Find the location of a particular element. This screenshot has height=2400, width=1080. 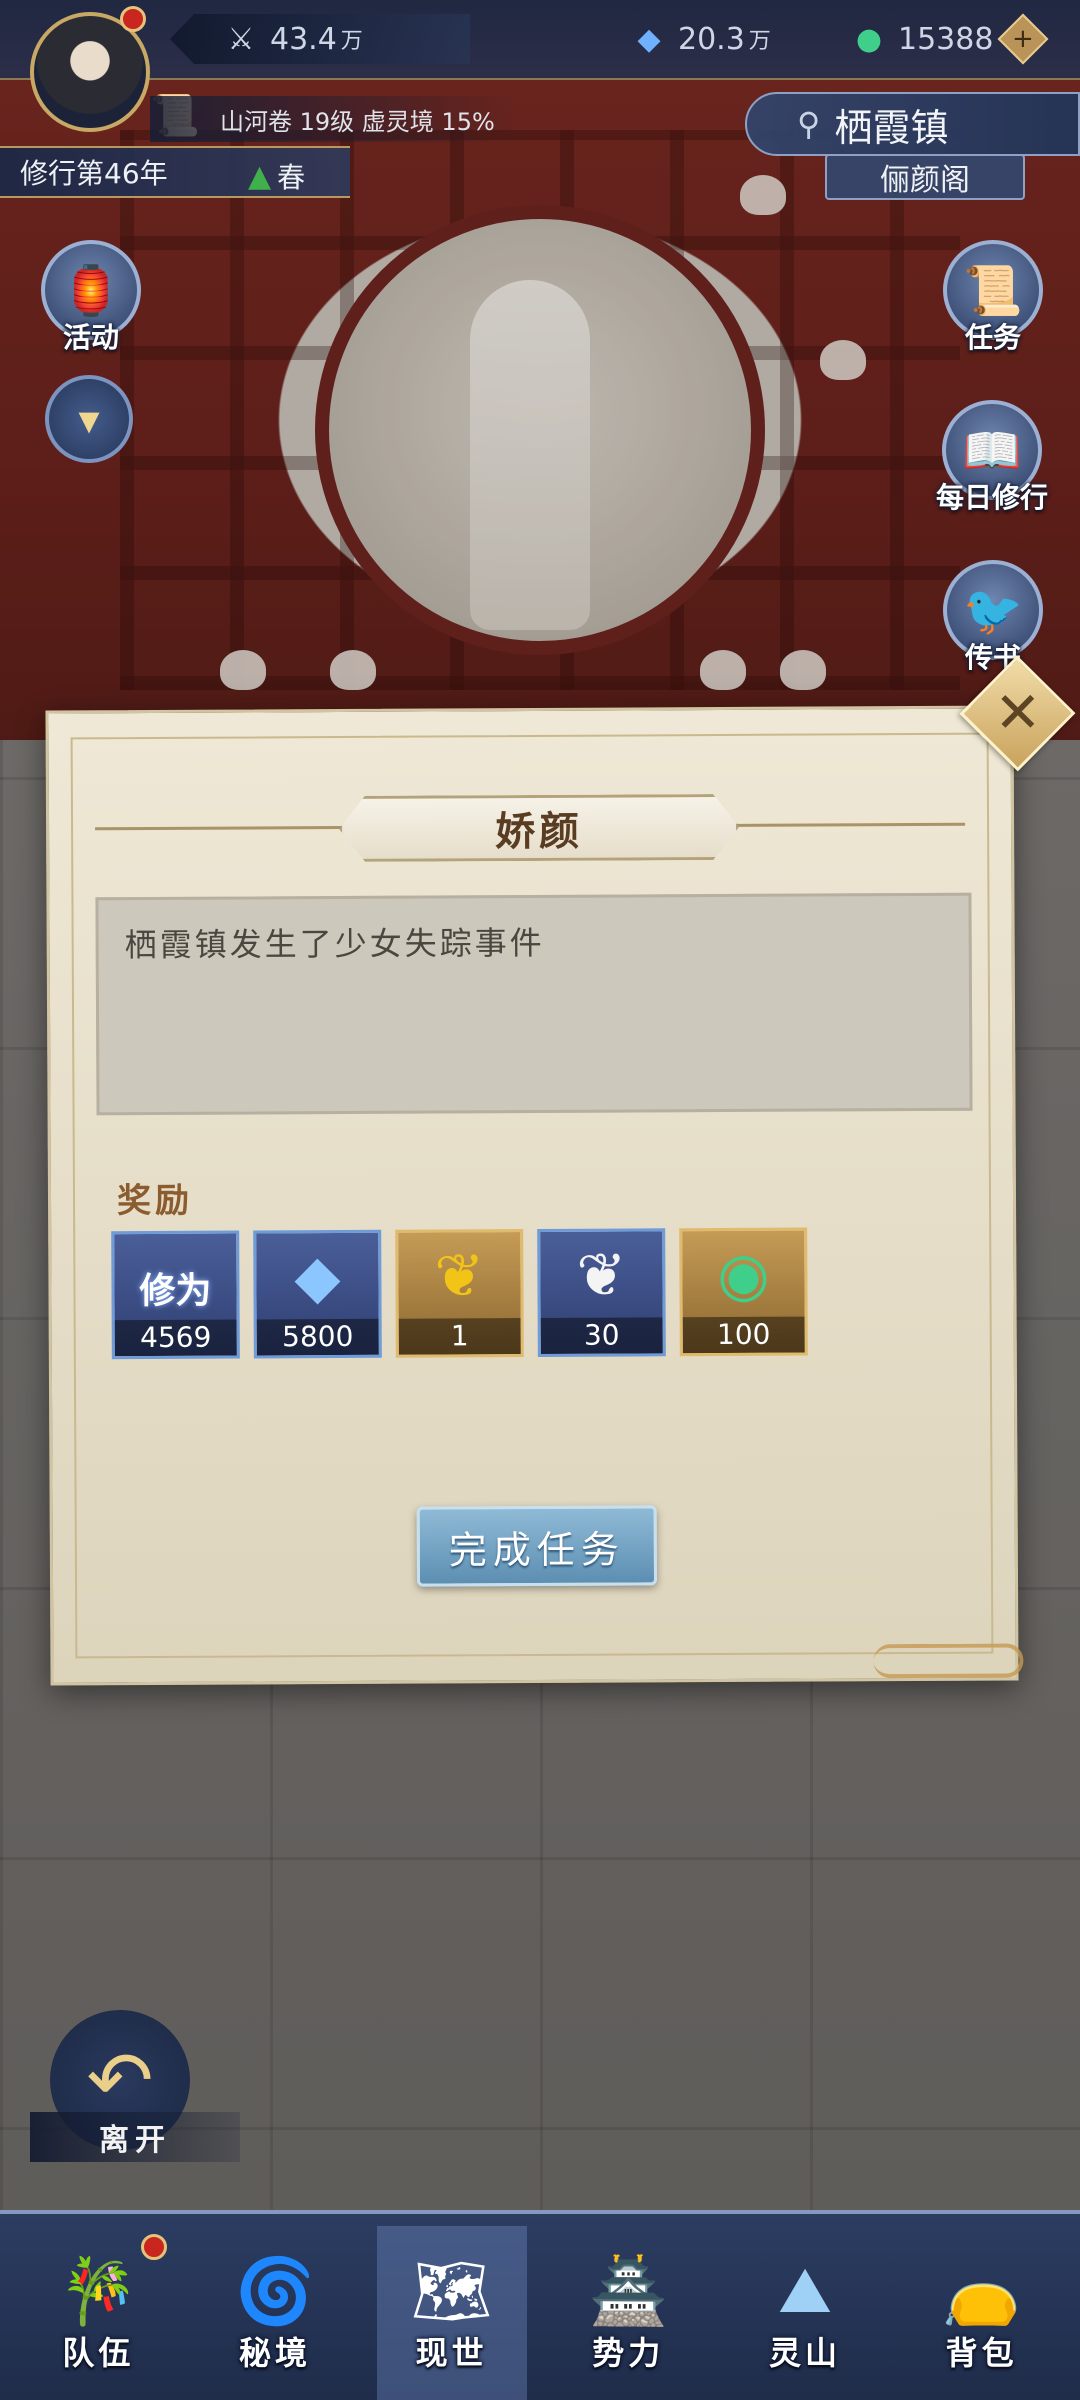

bottom-navigation: 🎋 队伍 🌀 秘境 🗺 现世 🏯 势力 ⛰ 灵山 👝 背包 is located at coordinates (540, 2305).